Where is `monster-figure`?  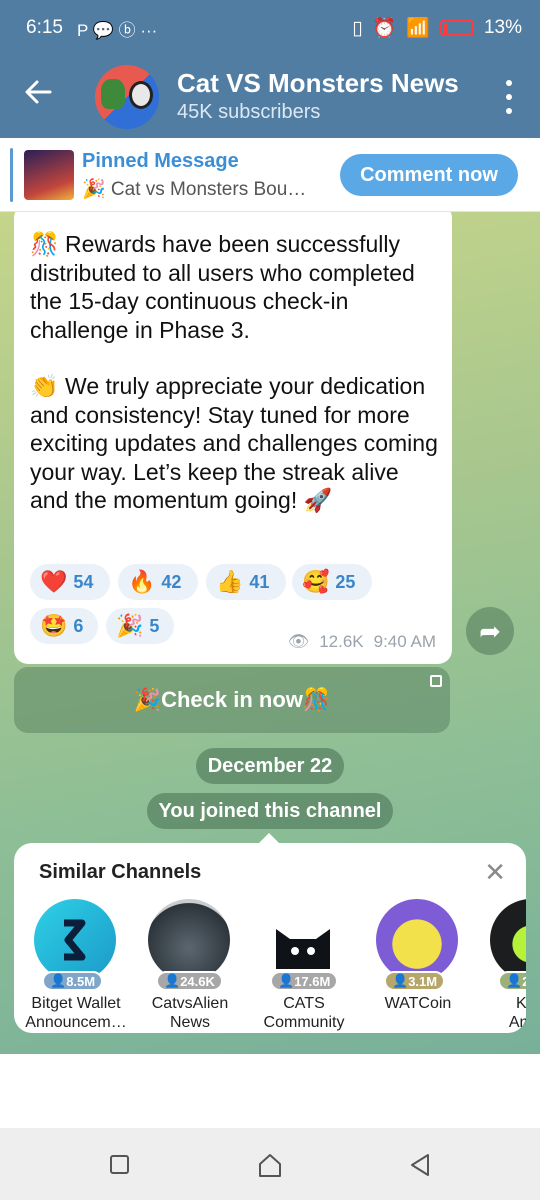
monster-figure is located at coordinates (141, 95).